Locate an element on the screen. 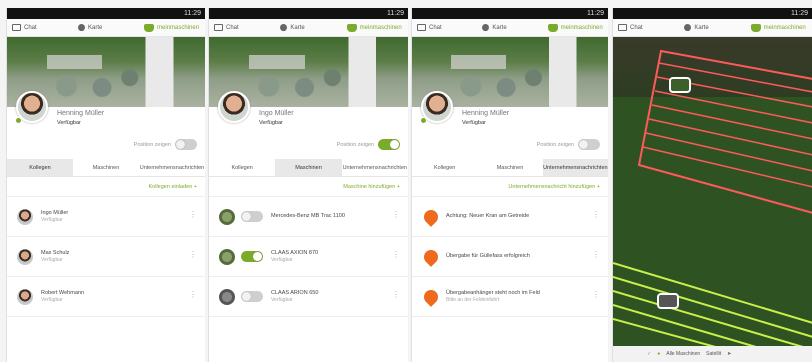 The image size is (812, 362). list-item: CLAAS ARION 650 Verfügbar ⋮ is located at coordinates (308, 297).